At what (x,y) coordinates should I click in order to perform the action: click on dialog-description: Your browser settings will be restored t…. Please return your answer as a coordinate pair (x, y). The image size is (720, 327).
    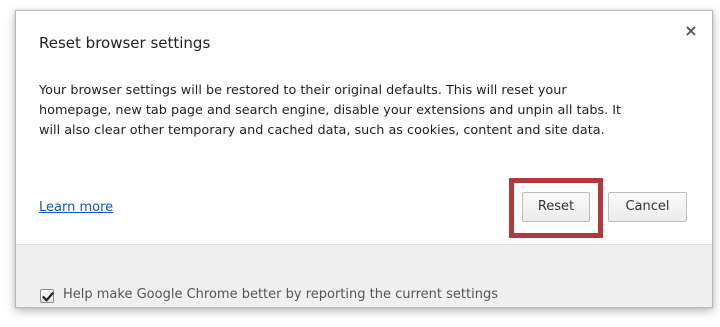
    Looking at the image, I should click on (330, 110).